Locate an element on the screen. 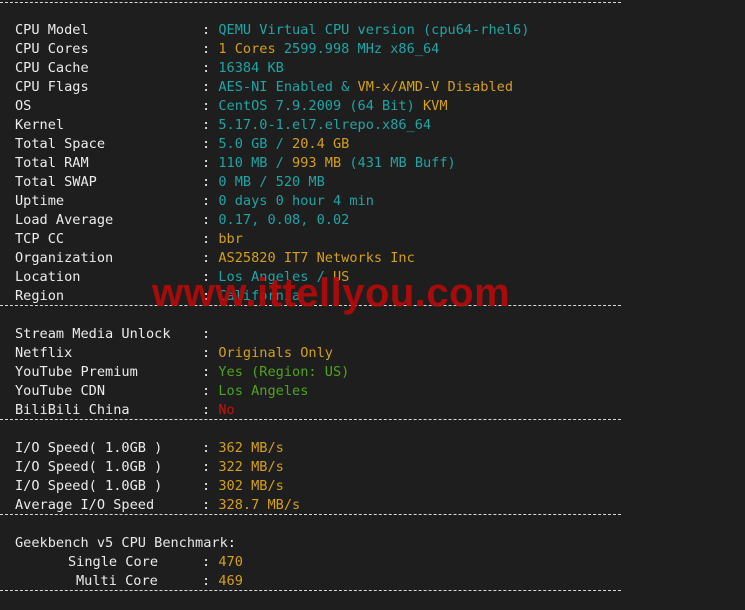 The image size is (745, 610). row-value: (431 MB Buff) is located at coordinates (398, 163).